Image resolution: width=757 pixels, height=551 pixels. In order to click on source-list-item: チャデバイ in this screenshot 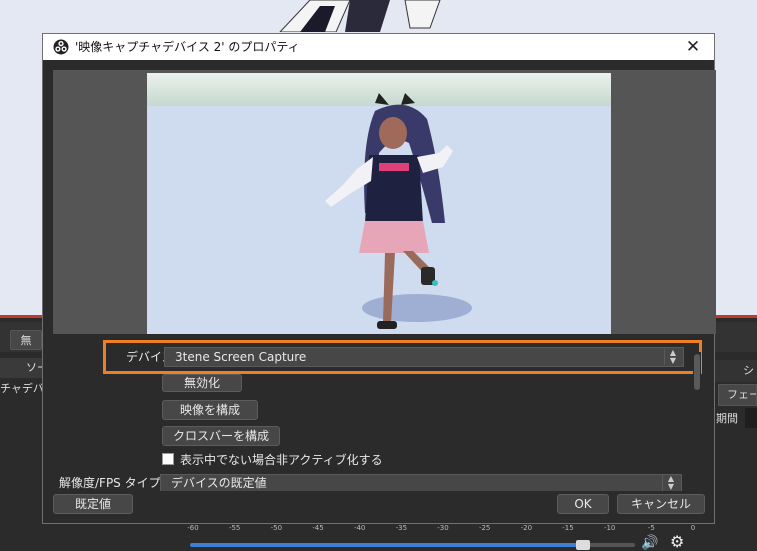, I will do `click(21, 389)`.